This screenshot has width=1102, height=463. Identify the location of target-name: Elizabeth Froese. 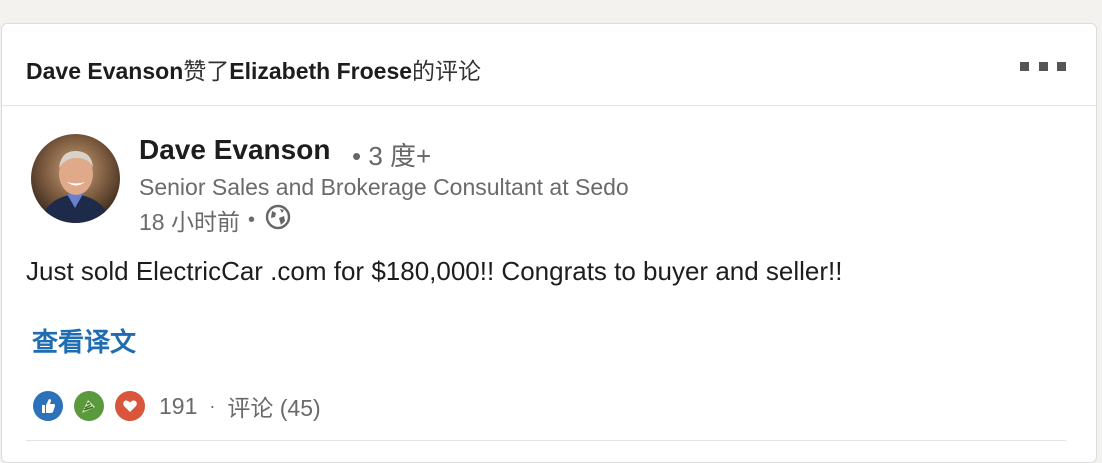
(320, 71).